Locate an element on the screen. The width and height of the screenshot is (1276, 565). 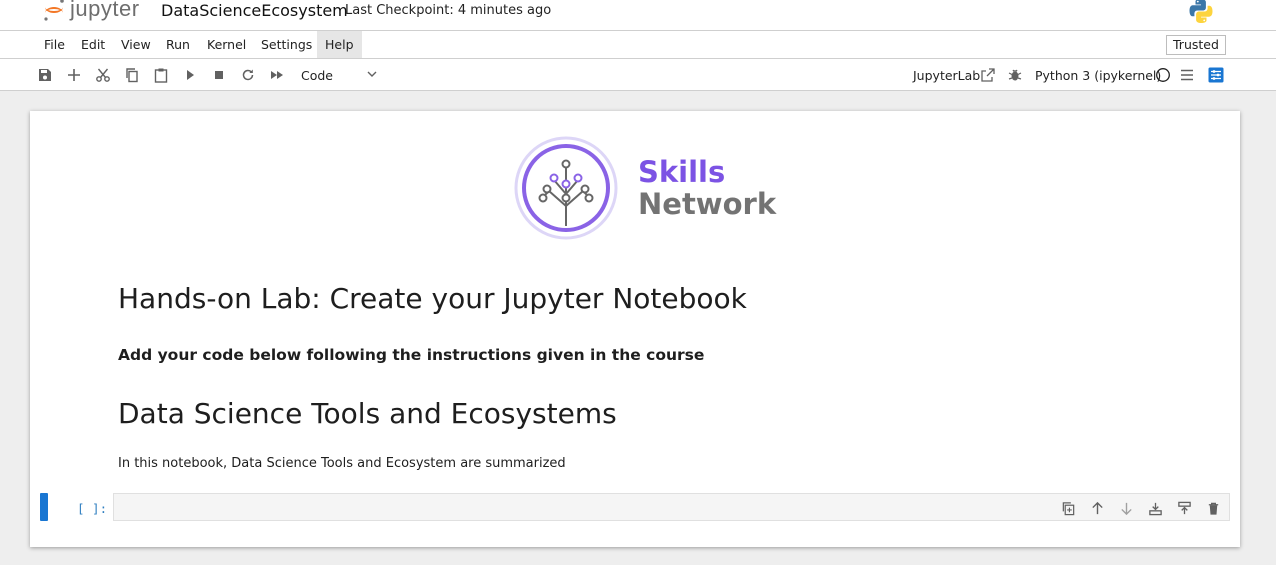
run-icon is located at coordinates (190, 75).